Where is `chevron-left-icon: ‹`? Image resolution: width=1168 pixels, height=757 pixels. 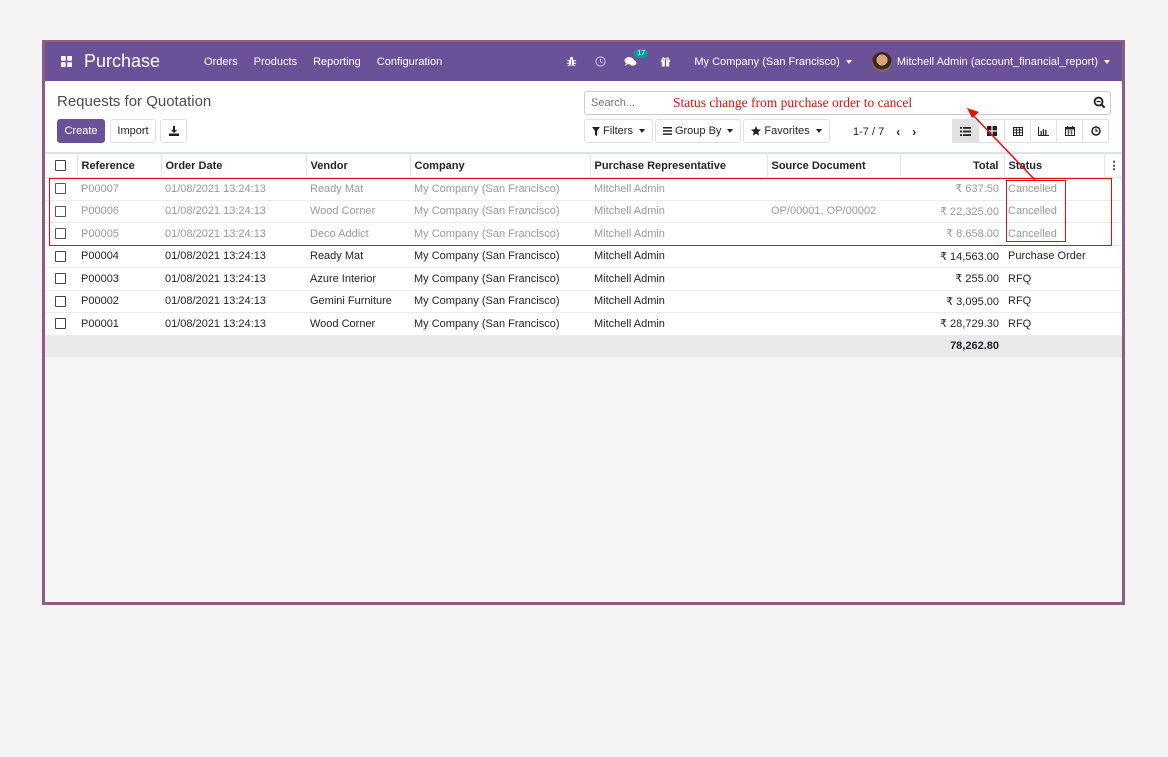 chevron-left-icon: ‹ is located at coordinates (898, 132).